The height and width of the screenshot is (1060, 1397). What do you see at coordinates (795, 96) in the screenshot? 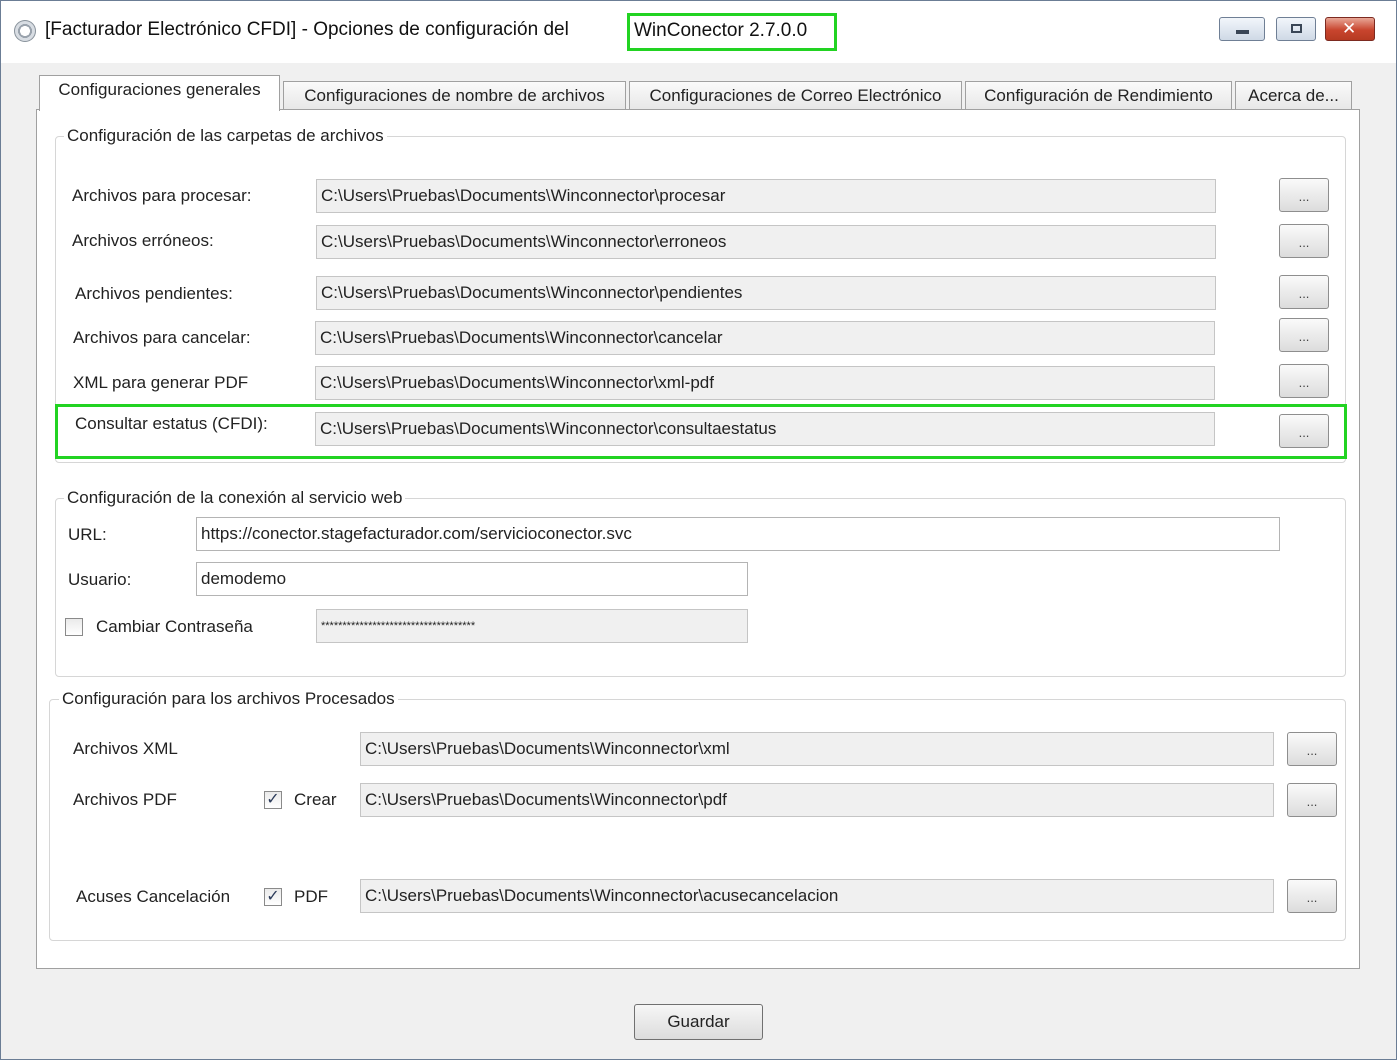
I see `tab-correo-electronico: Configuraciones de Correo Electrónico` at bounding box center [795, 96].